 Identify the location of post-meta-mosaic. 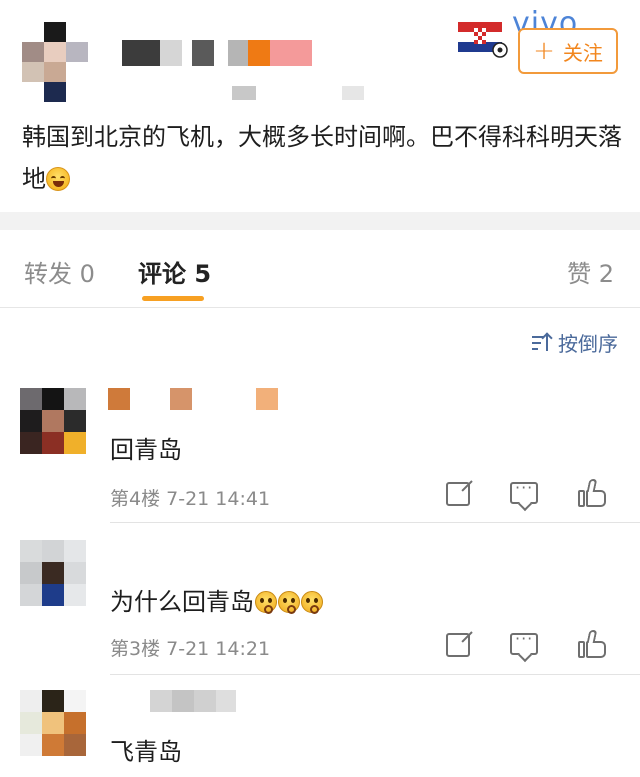
(298, 93).